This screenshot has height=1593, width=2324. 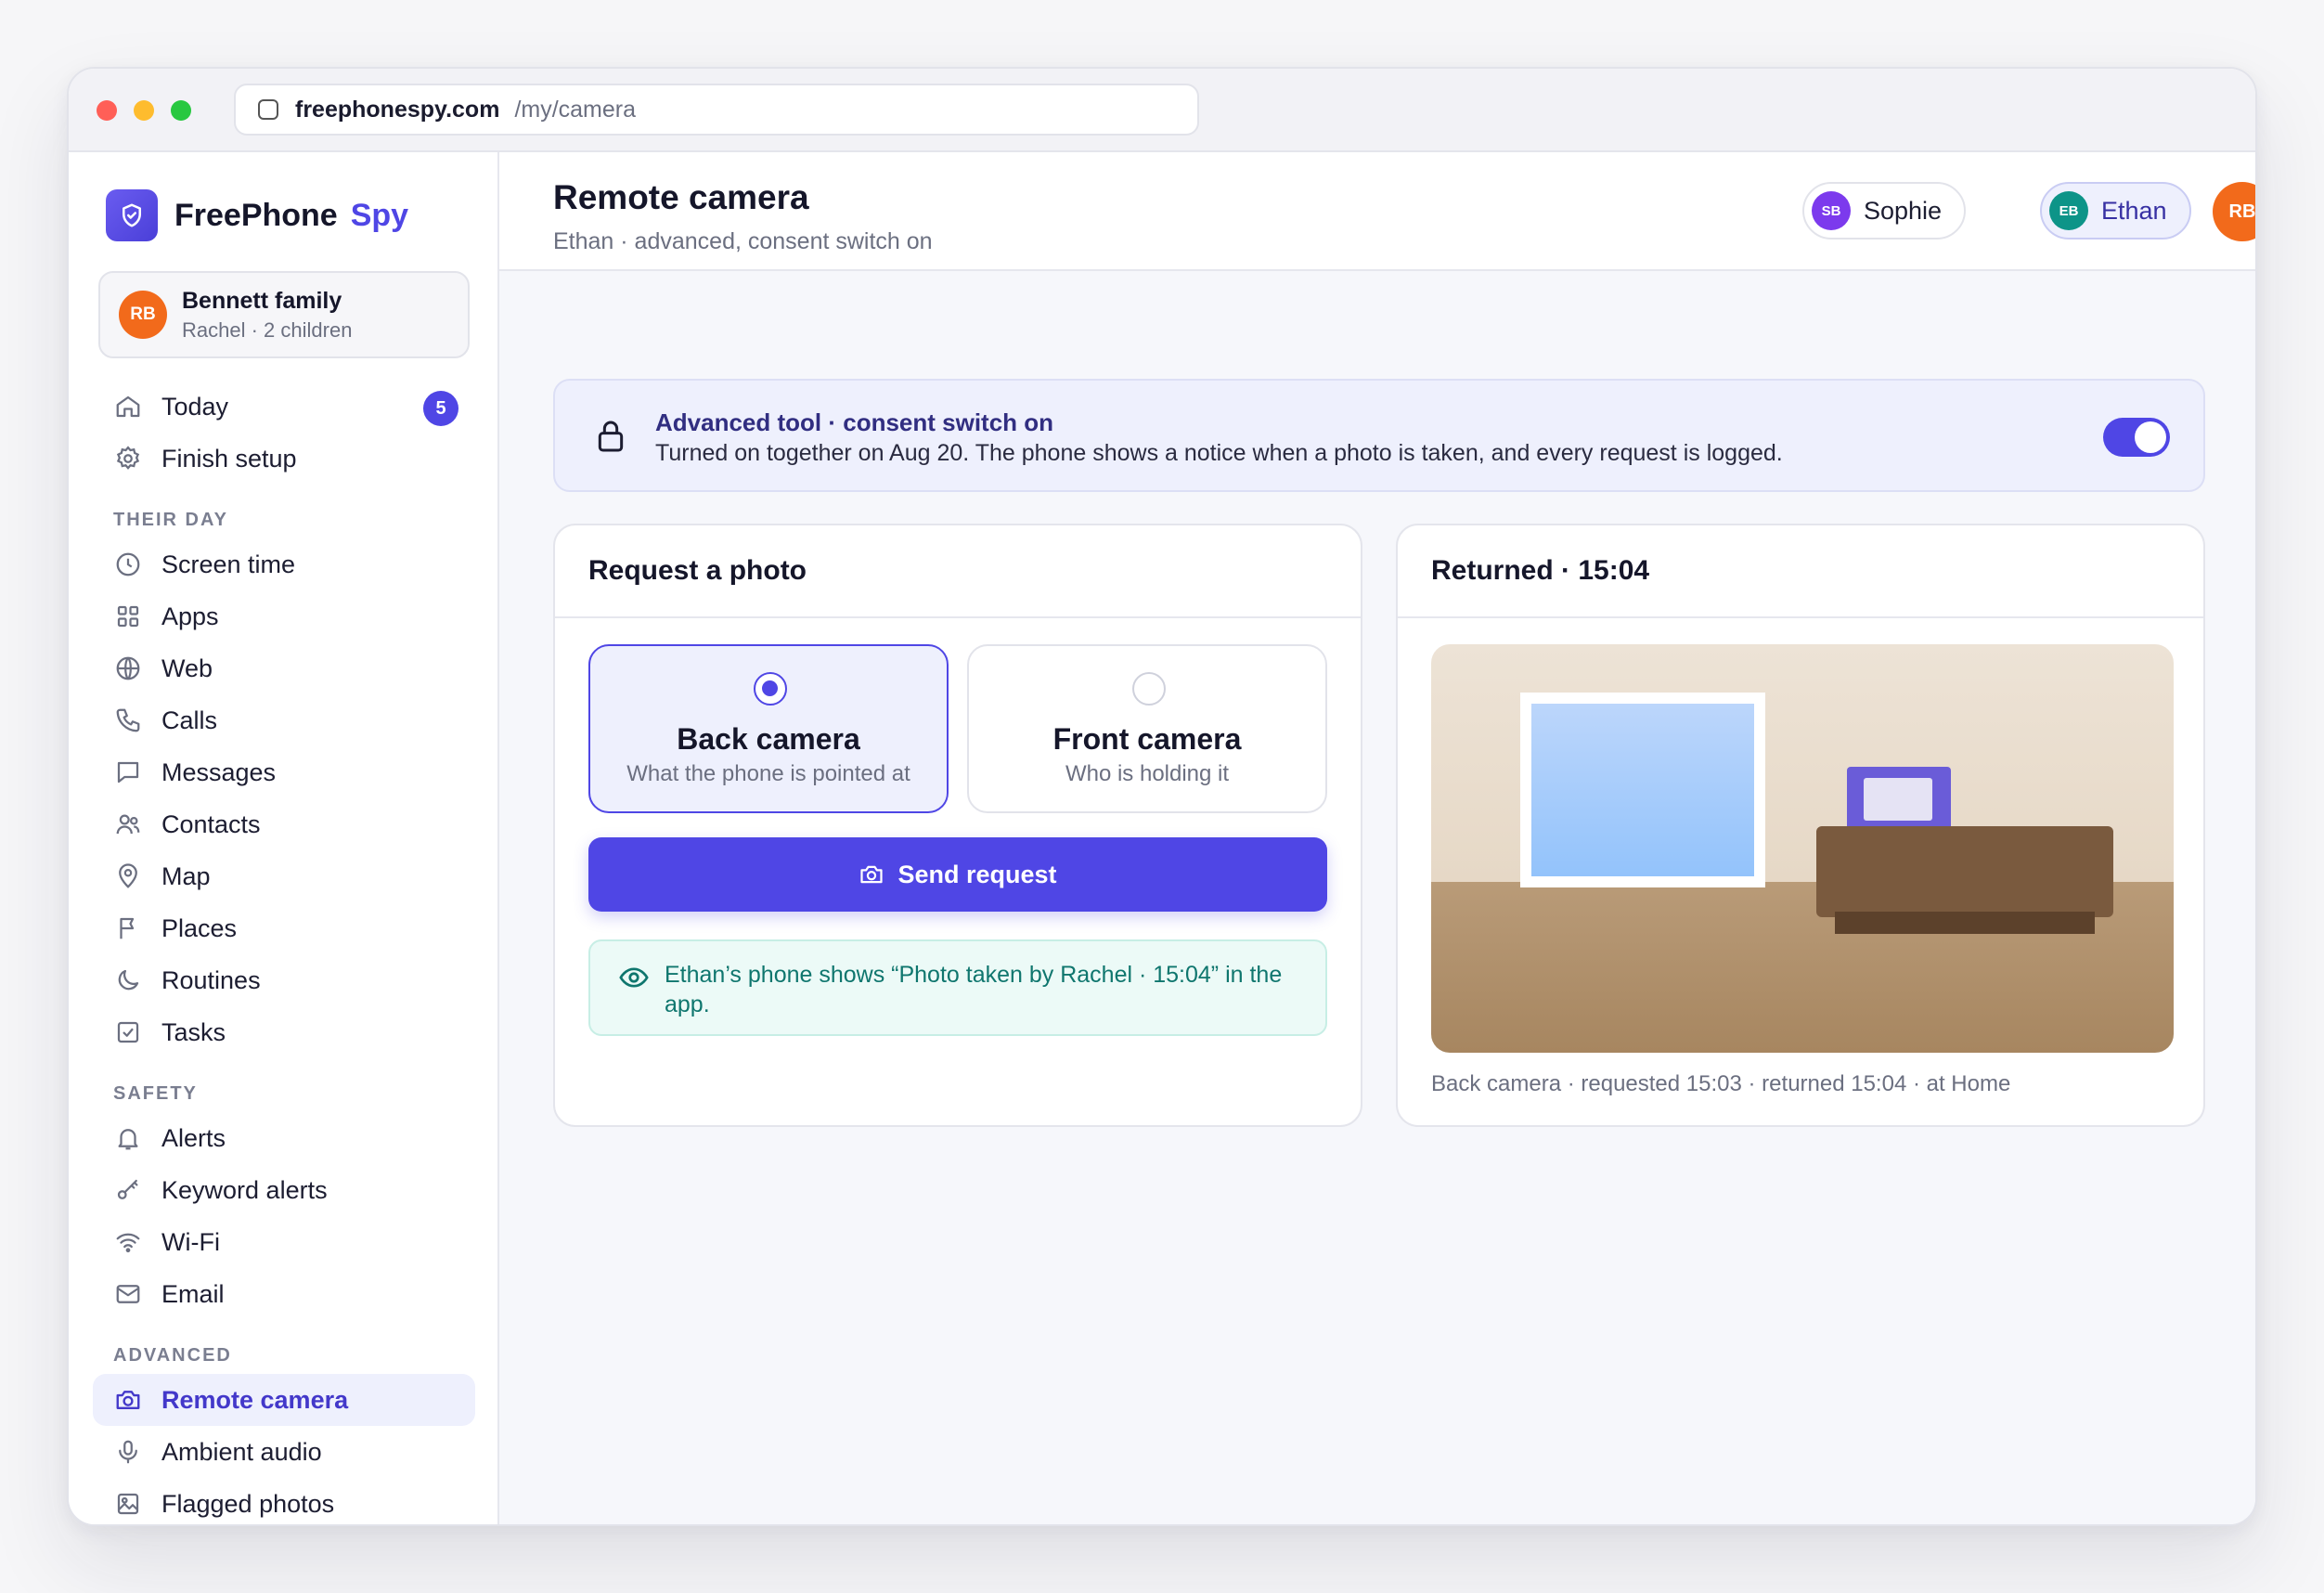 I want to click on mail-icon, so click(x=128, y=1294).